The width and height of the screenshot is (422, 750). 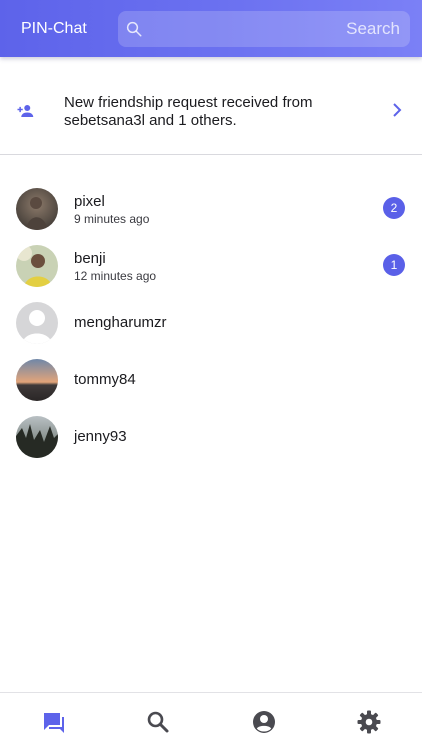 What do you see at coordinates (37, 323) in the screenshot?
I see `default-avatar` at bounding box center [37, 323].